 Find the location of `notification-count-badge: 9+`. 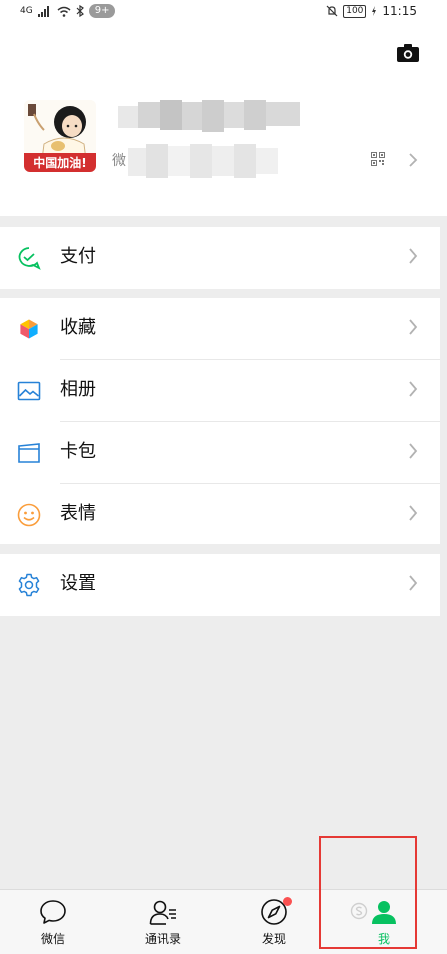

notification-count-badge: 9+ is located at coordinates (102, 11).